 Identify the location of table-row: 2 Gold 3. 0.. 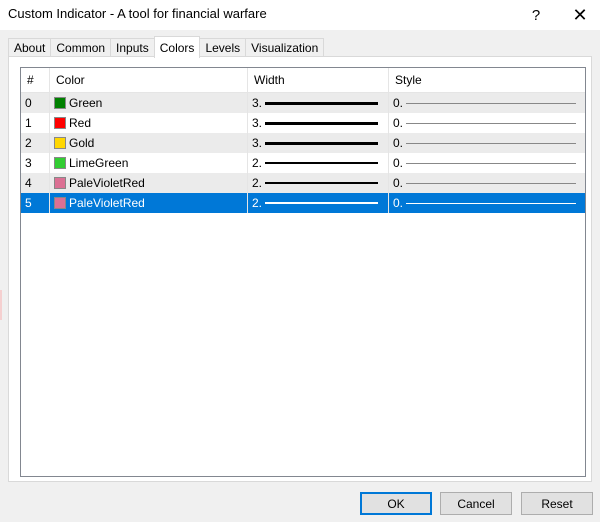
(303, 143).